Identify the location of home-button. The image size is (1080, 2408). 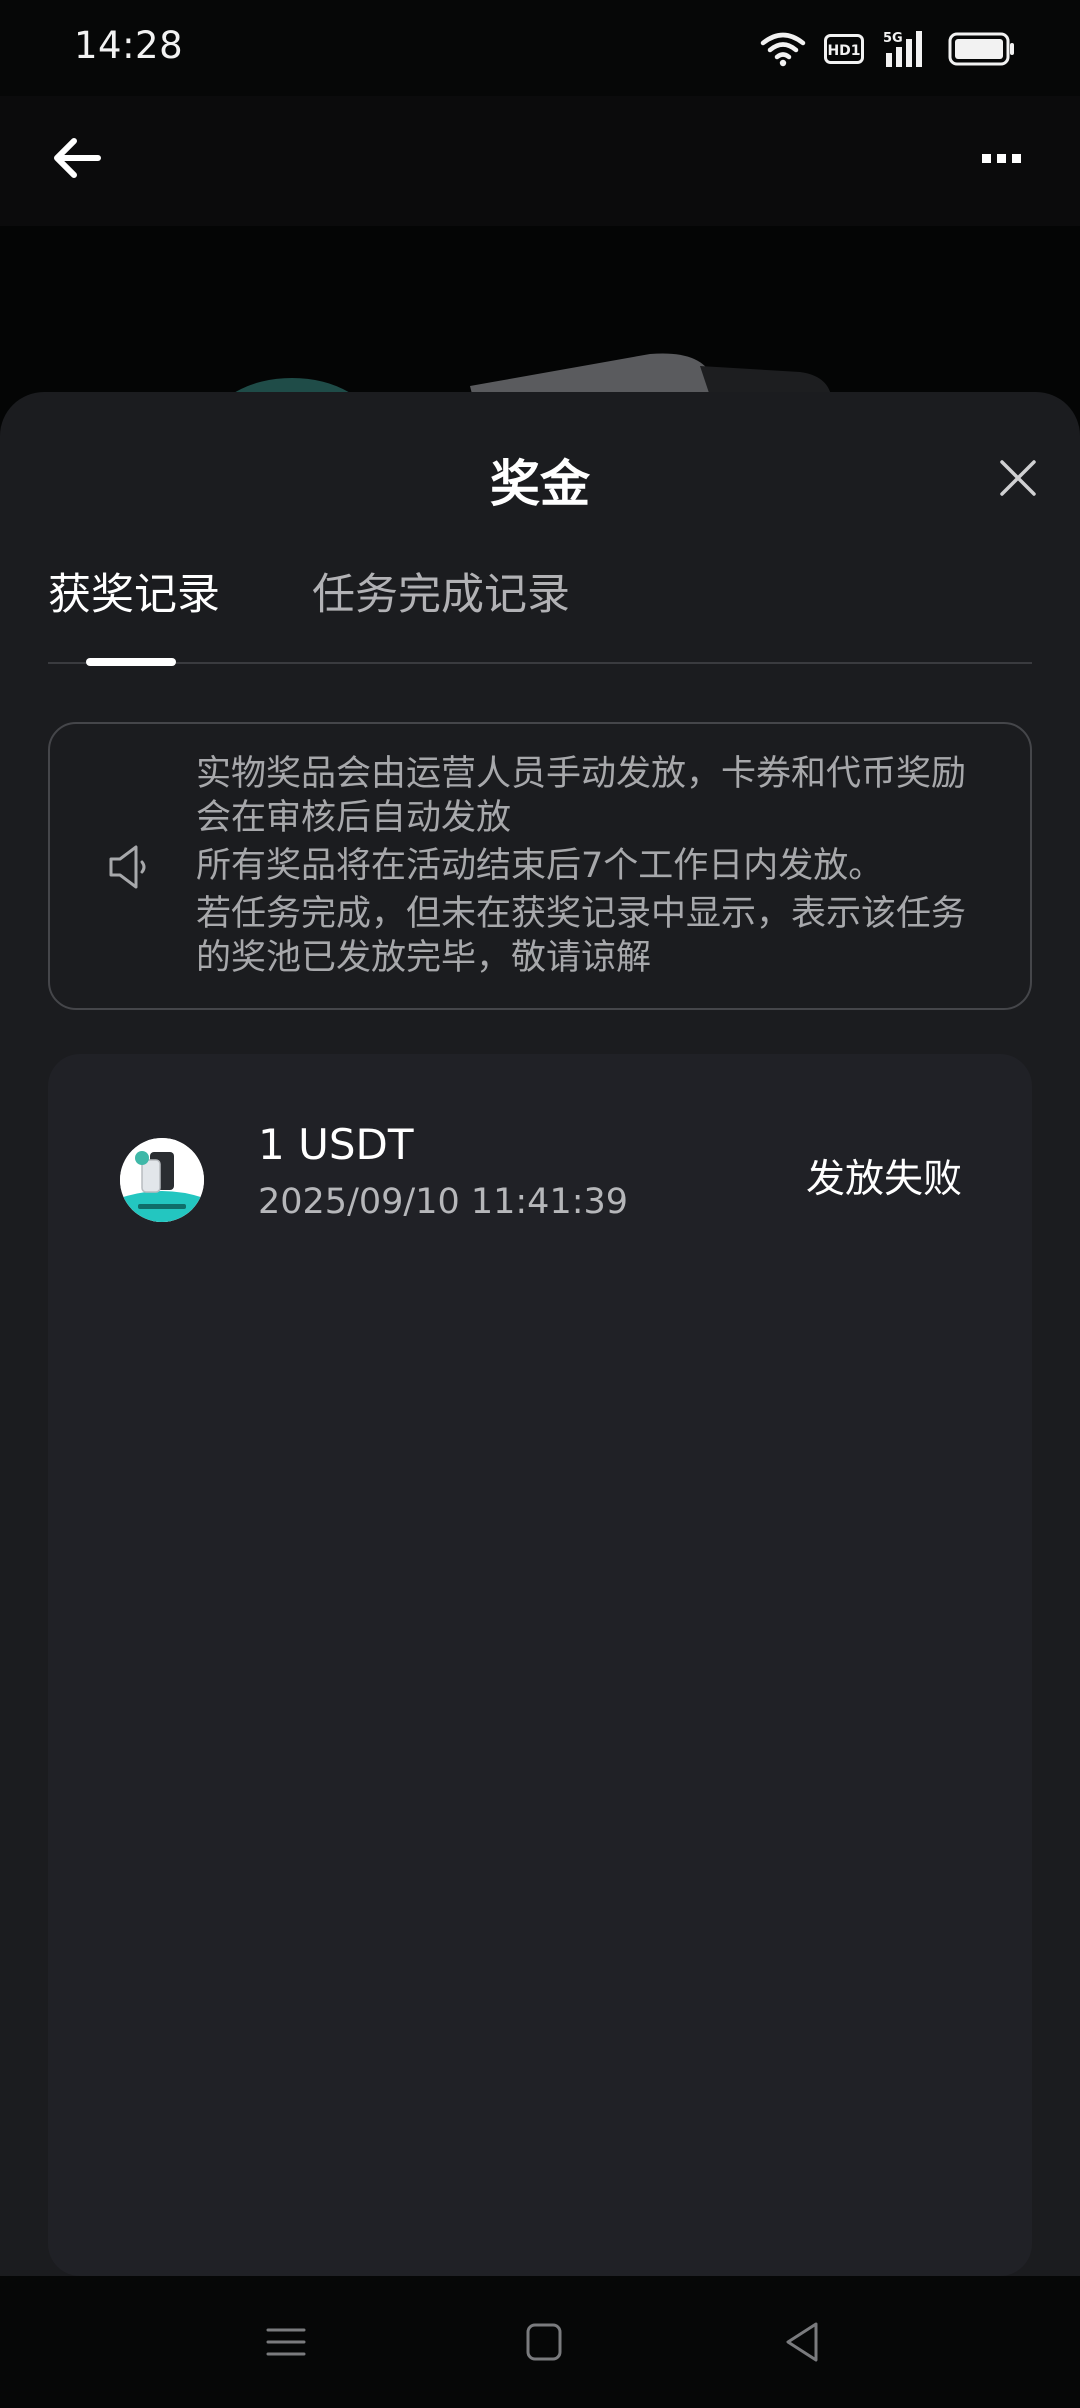
(544, 2342).